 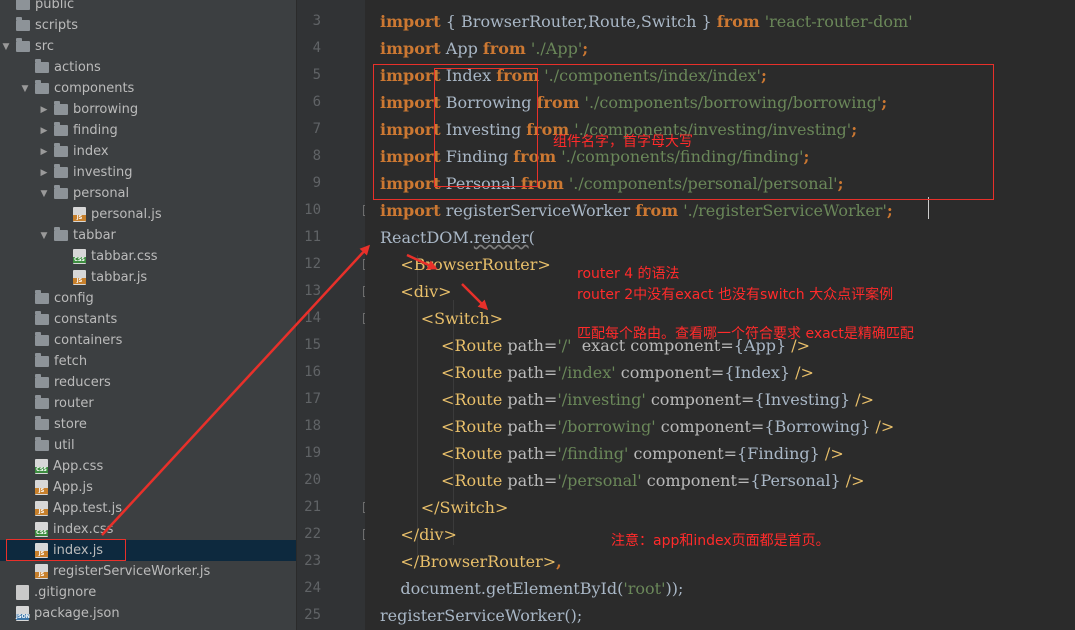 I want to click on code-line: <Switch>, so click(x=441, y=318).